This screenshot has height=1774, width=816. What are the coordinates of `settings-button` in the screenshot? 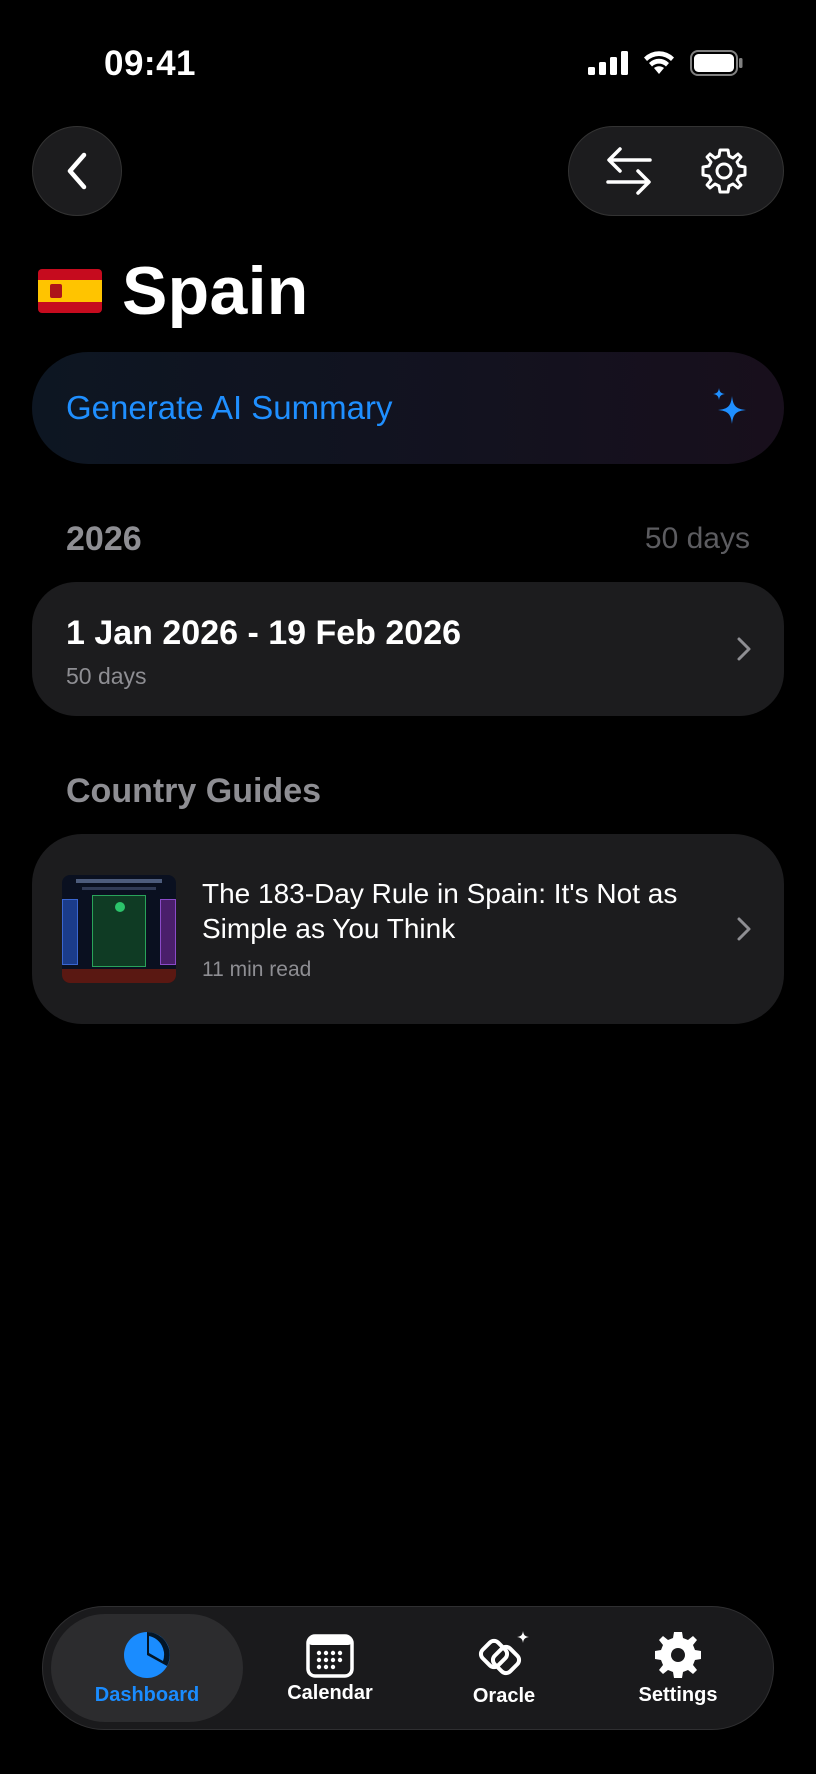 It's located at (724, 171).